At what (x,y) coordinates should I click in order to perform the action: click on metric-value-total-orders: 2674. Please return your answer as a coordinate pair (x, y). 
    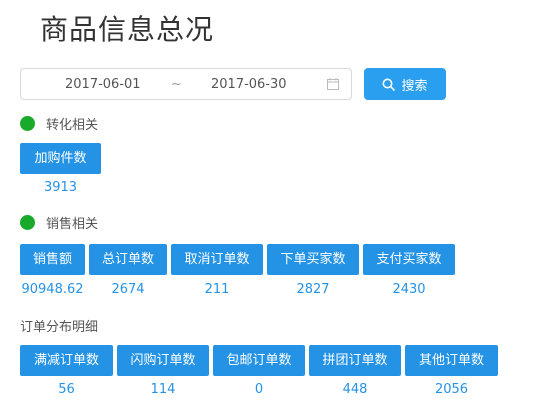
    Looking at the image, I should click on (128, 289).